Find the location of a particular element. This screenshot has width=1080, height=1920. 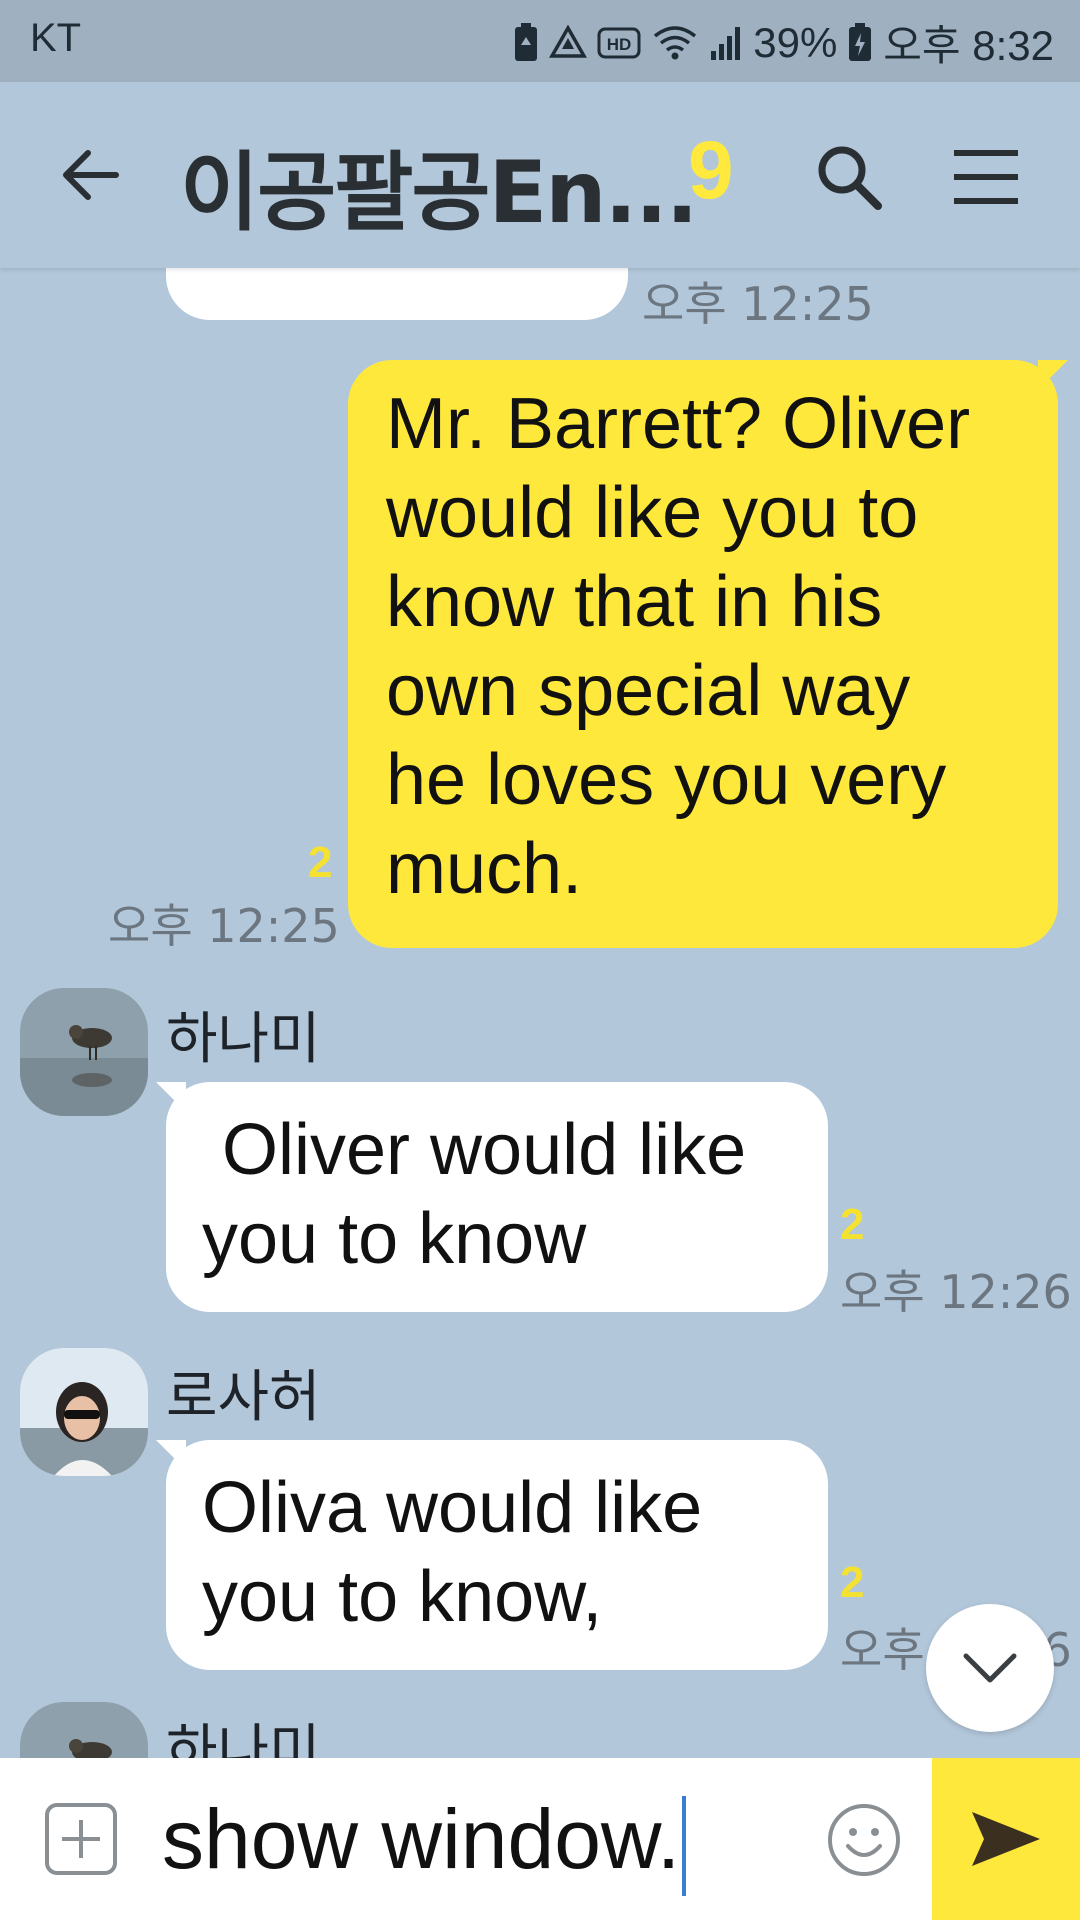

send-icon is located at coordinates (1006, 1839).